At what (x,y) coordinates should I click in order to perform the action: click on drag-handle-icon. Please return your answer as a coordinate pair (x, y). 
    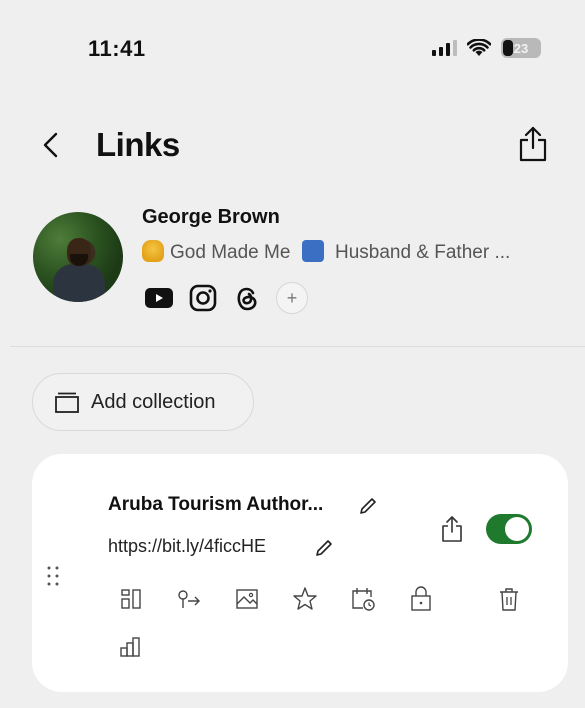
    Looking at the image, I should click on (53, 576).